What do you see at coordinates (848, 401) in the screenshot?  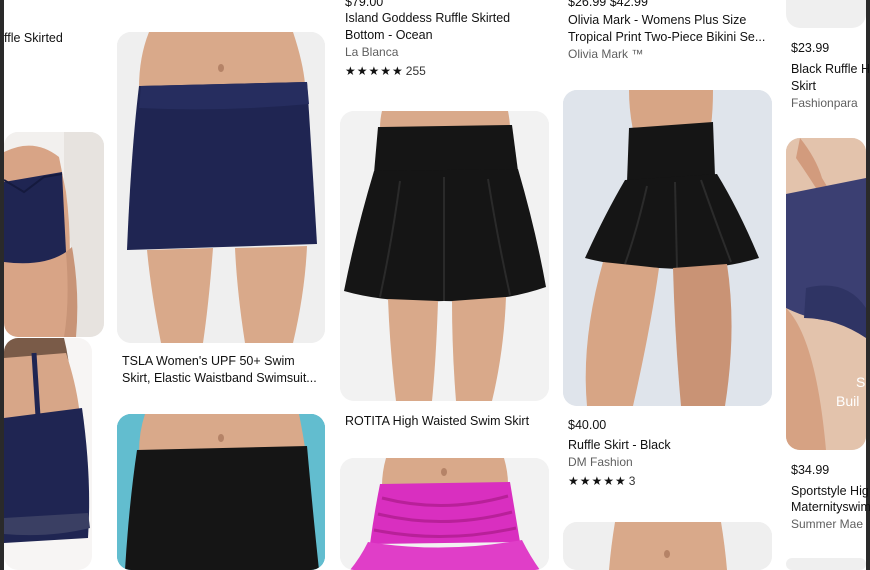 I see `overlay-text-line2: Buil` at bounding box center [848, 401].